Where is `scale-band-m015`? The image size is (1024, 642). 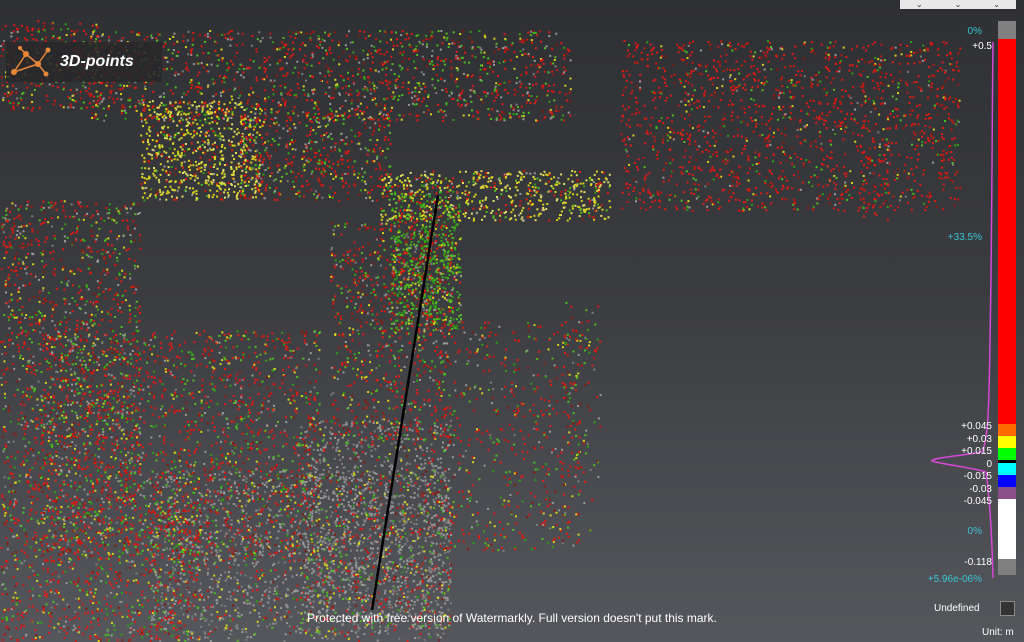 scale-band-m015 is located at coordinates (1007, 481).